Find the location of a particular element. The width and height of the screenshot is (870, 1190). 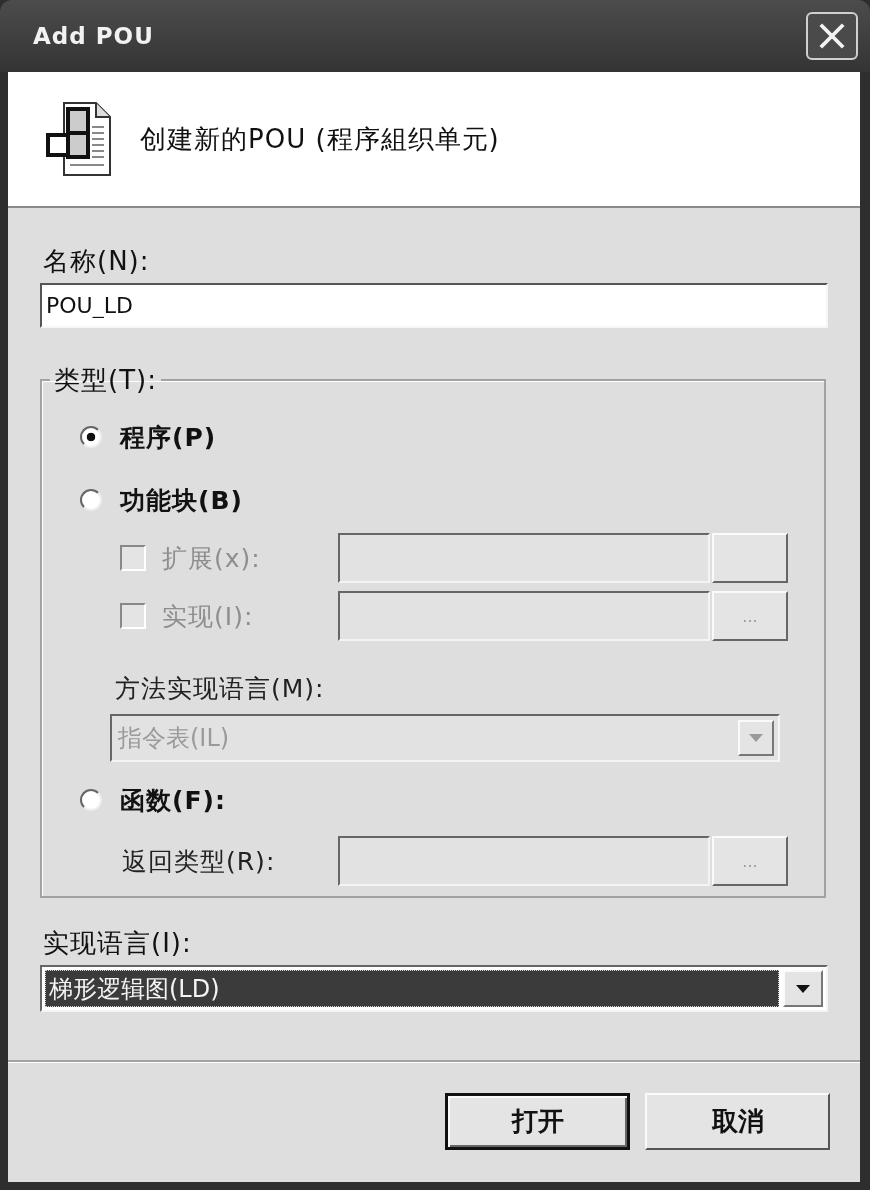

radio-label: 函数(F): is located at coordinates (173, 800).